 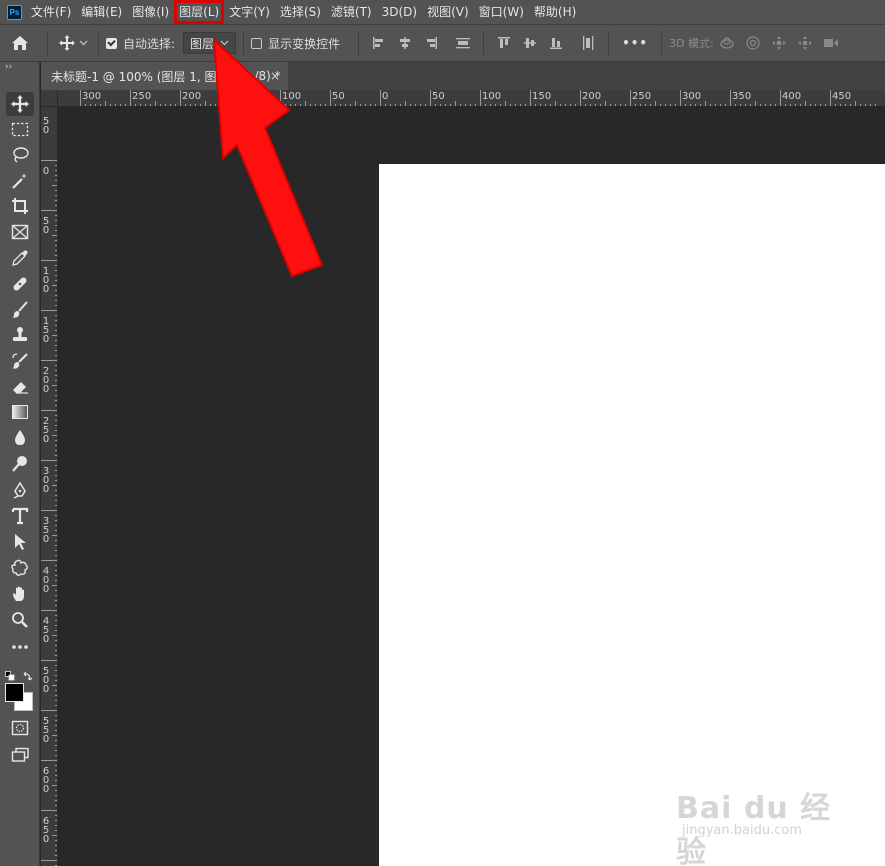 I want to click on healing-brush-tool, so click(x=20, y=284).